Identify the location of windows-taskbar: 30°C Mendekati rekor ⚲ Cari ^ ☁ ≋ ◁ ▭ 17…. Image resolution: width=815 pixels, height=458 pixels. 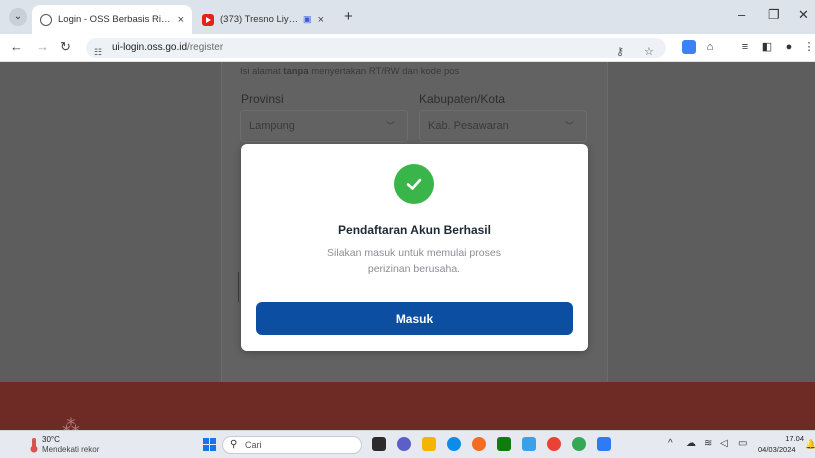
(407, 444).